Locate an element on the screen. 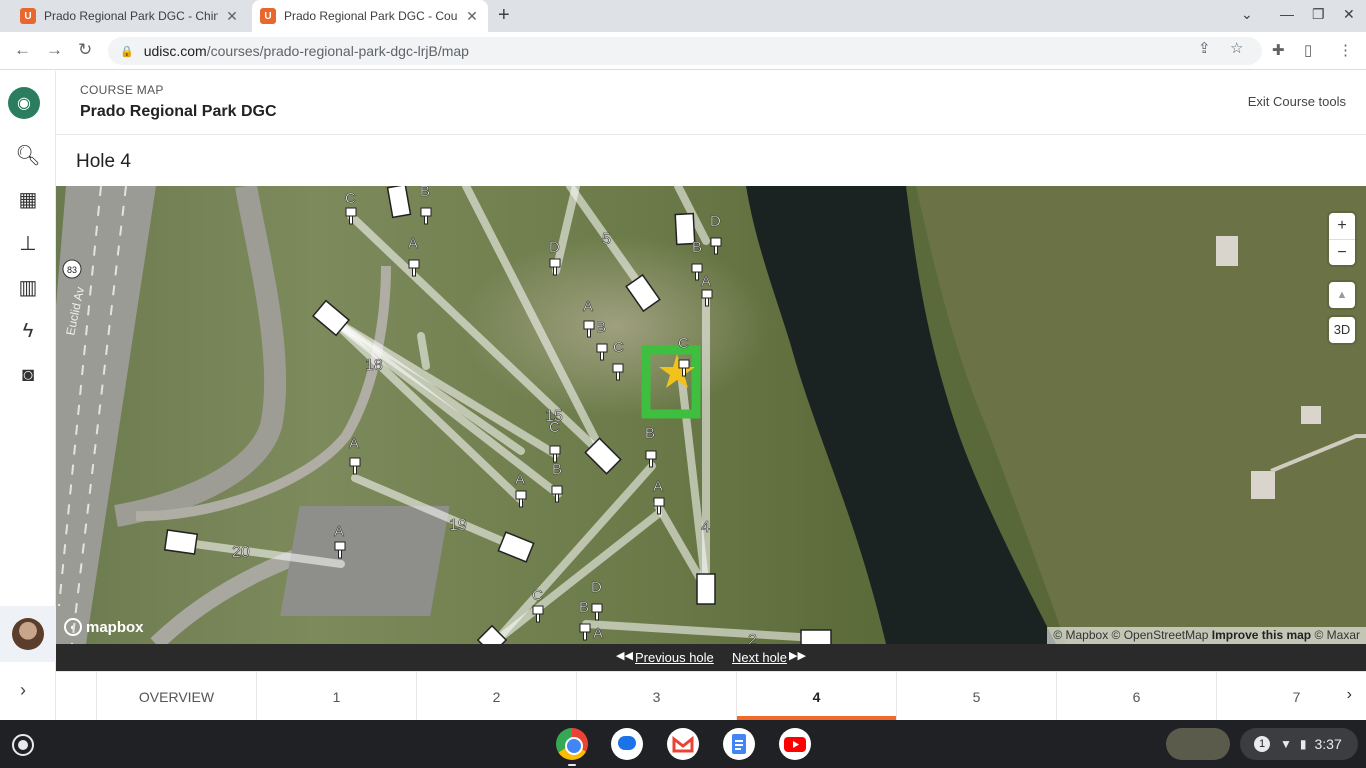  gmail-app-icon is located at coordinates (683, 744).